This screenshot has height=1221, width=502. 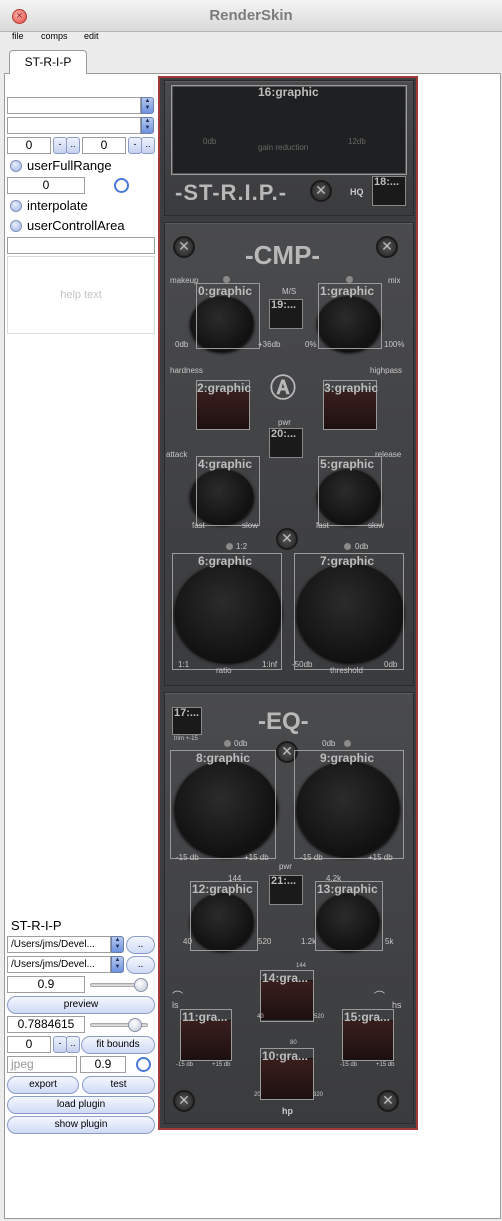 What do you see at coordinates (210, 141) in the screenshot?
I see `meter-zero-label: 0db` at bounding box center [210, 141].